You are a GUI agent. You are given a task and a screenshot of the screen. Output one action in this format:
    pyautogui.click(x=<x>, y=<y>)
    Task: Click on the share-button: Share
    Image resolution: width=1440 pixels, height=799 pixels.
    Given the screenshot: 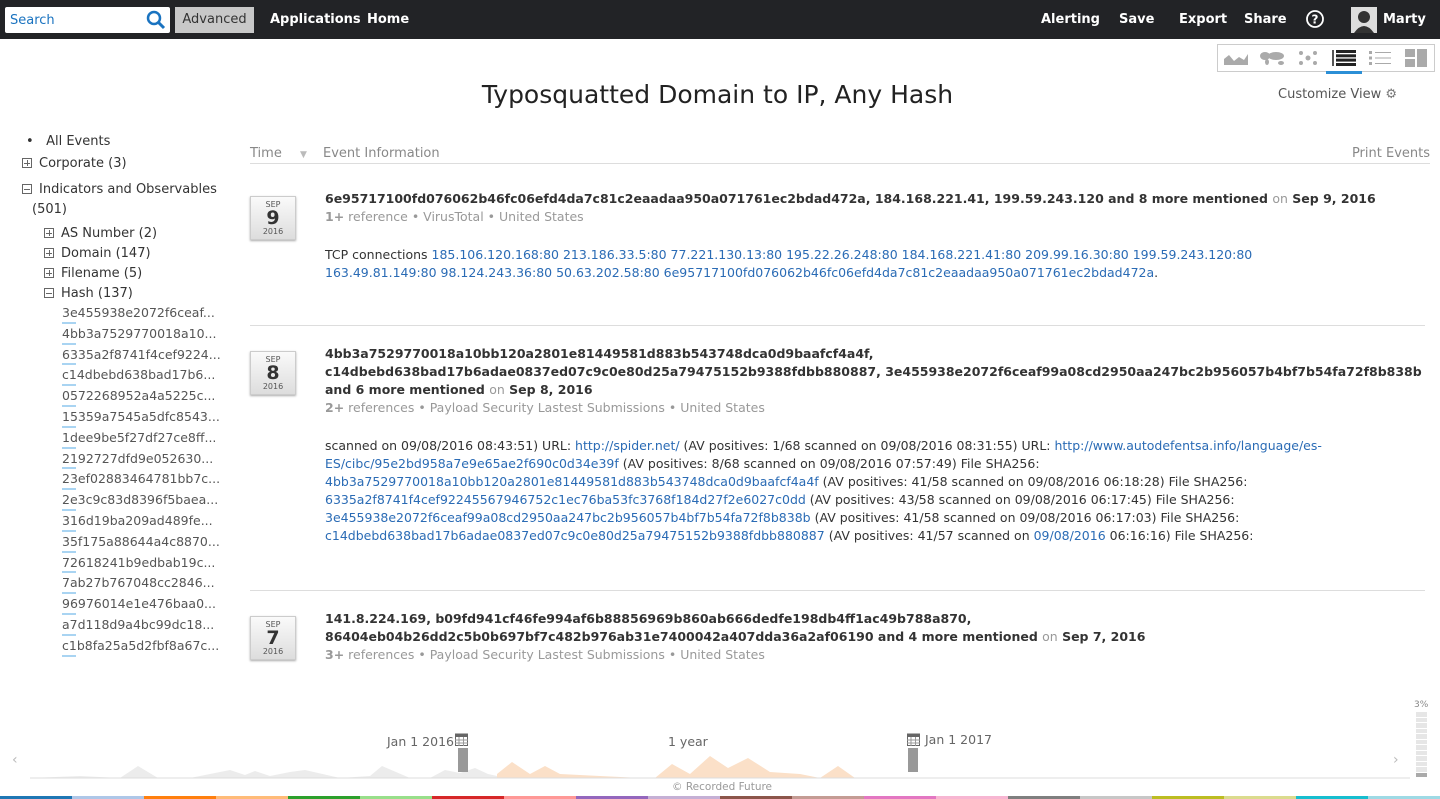 What is the action you would take?
    pyautogui.click(x=1265, y=19)
    